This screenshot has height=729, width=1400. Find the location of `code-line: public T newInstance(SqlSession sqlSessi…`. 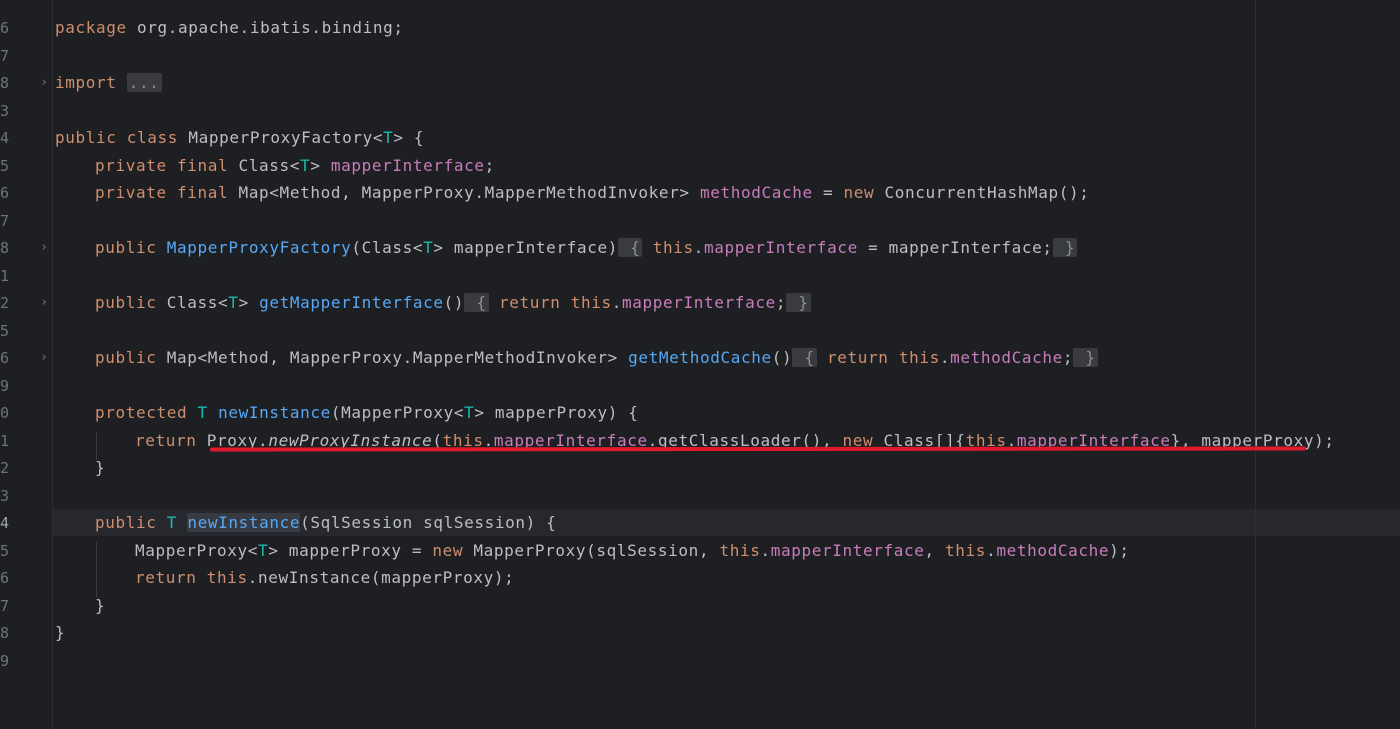

code-line: public T newInstance(SqlSession sqlSessi… is located at coordinates (325, 523).